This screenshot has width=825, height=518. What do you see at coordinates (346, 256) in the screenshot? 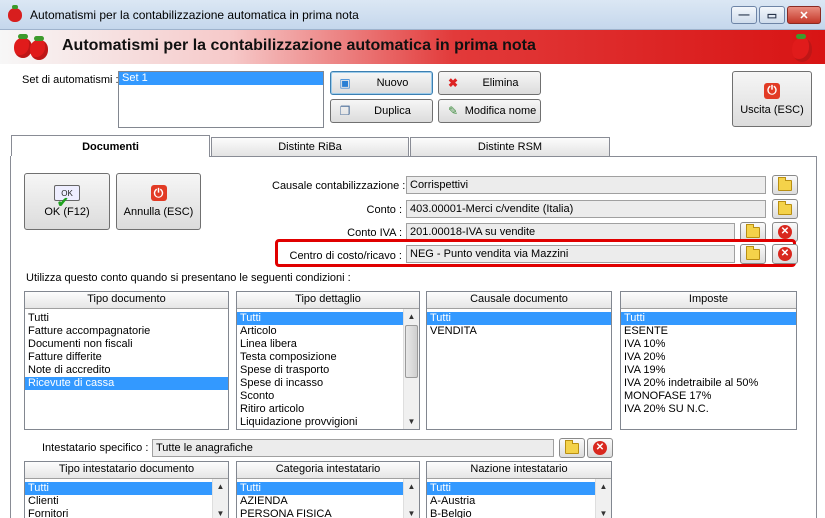
I see `centro-label: Centro di costo/ricavo :` at bounding box center [346, 256].